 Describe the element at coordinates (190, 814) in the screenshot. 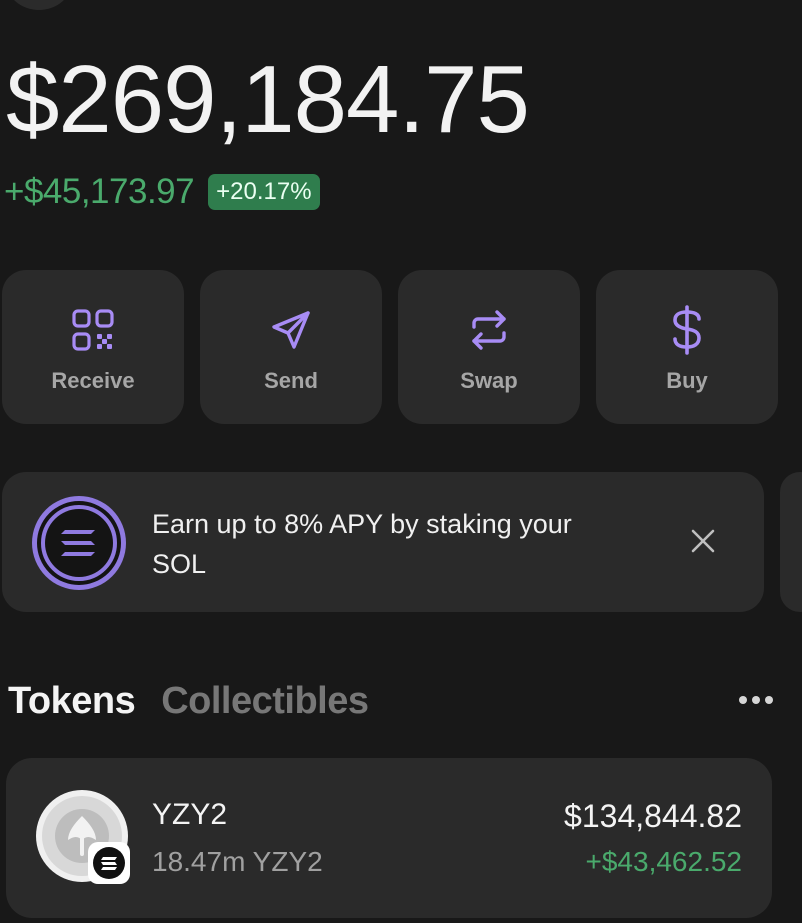

I see `token-name: YZY2` at that location.